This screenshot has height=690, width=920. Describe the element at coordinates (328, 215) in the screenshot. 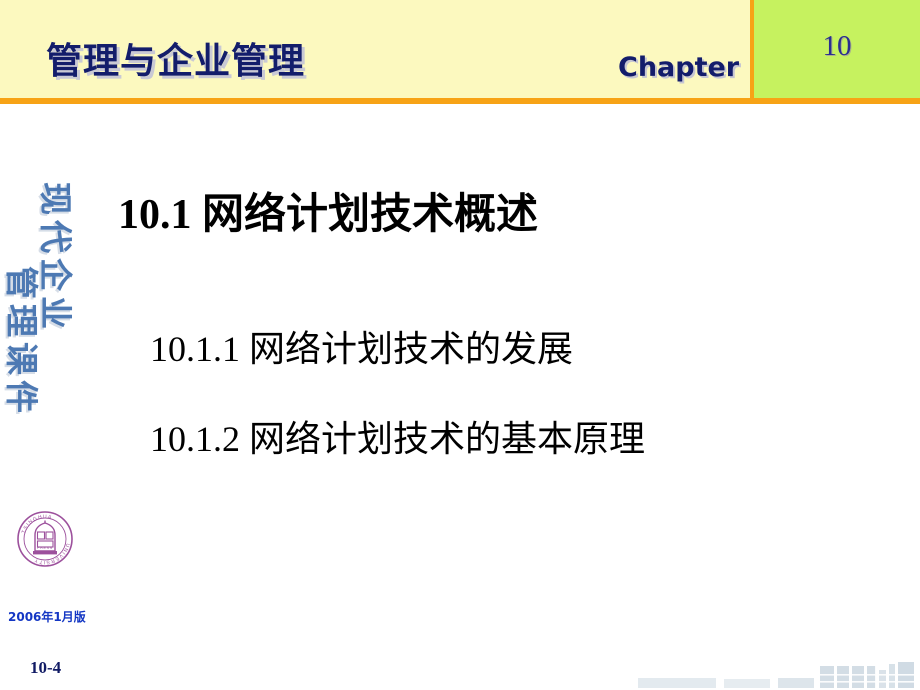

I see `section-title: 10.1 网络计划技术概述` at that location.